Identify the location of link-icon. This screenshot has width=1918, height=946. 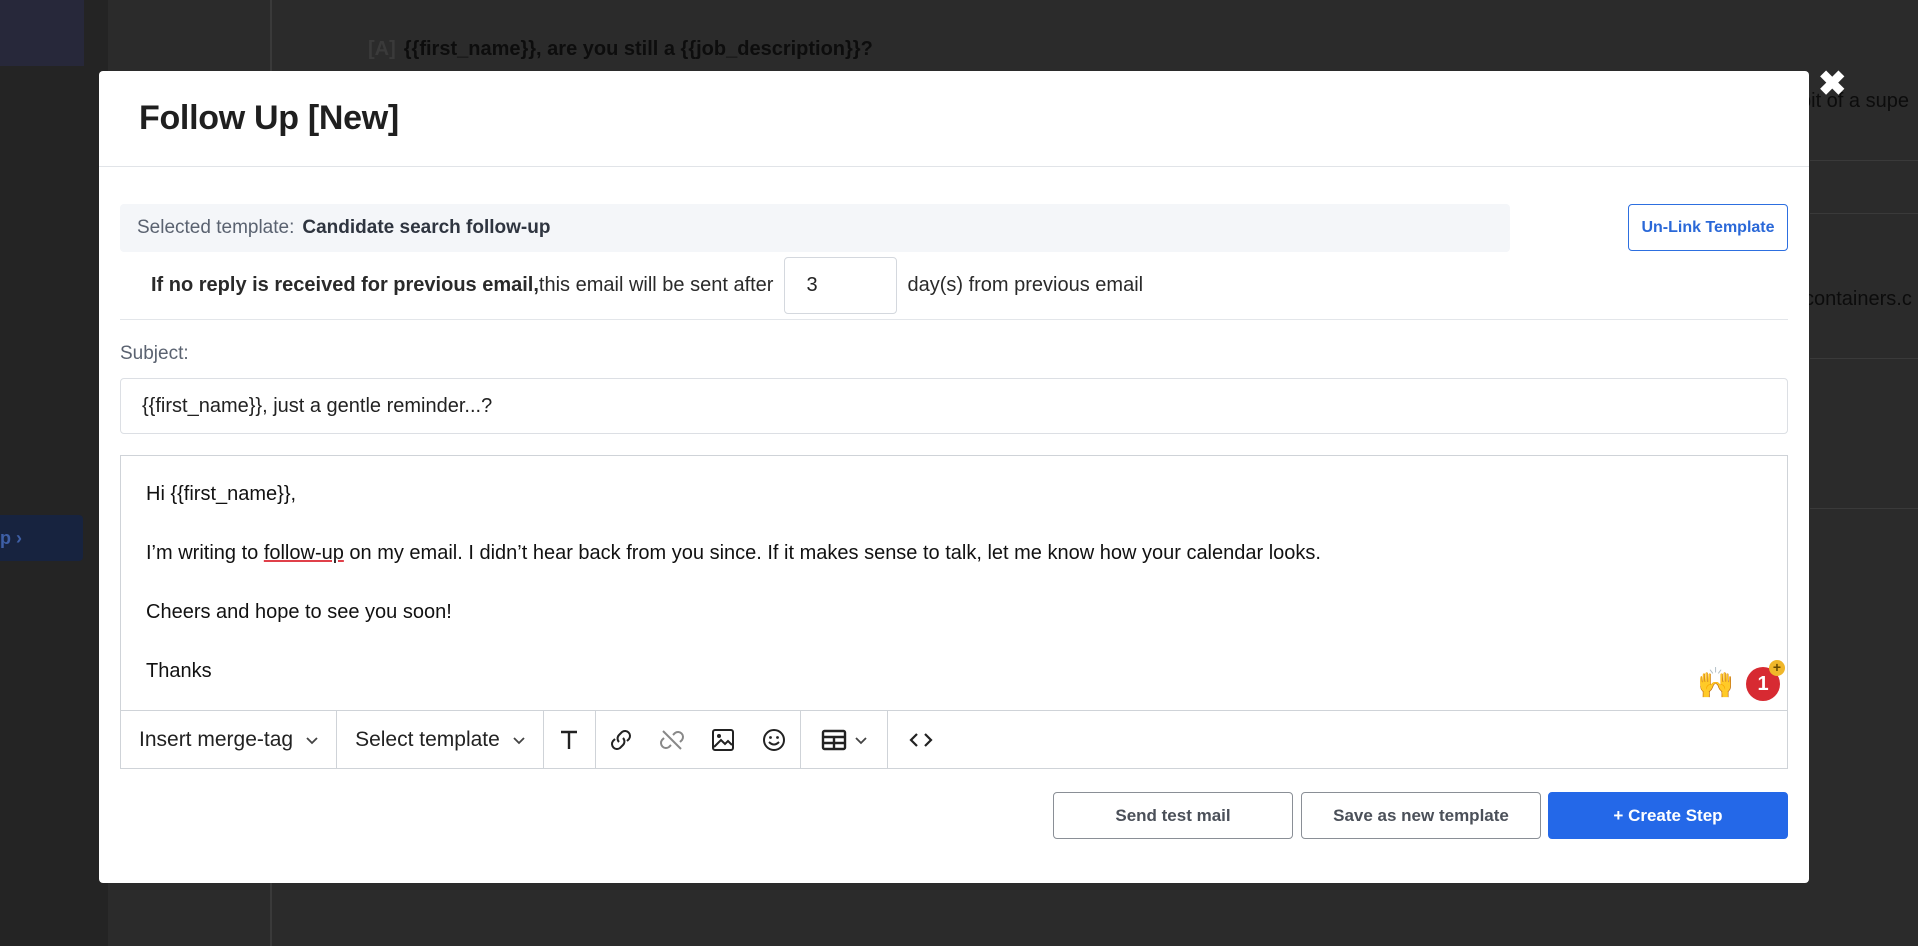
(621, 739).